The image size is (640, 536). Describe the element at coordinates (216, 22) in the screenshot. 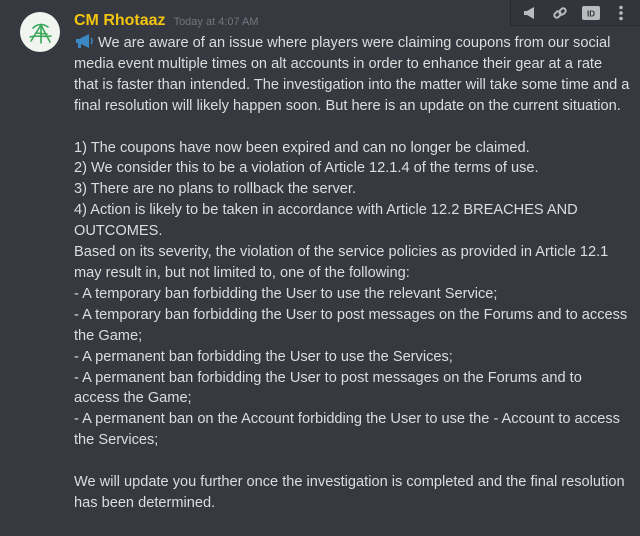

I see `timestamp: Today at 4:07 AM` at that location.